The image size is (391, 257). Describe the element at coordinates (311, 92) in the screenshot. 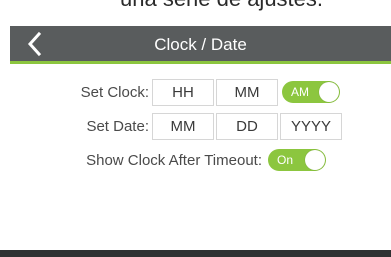

I see `ampm-toggle: AM` at that location.